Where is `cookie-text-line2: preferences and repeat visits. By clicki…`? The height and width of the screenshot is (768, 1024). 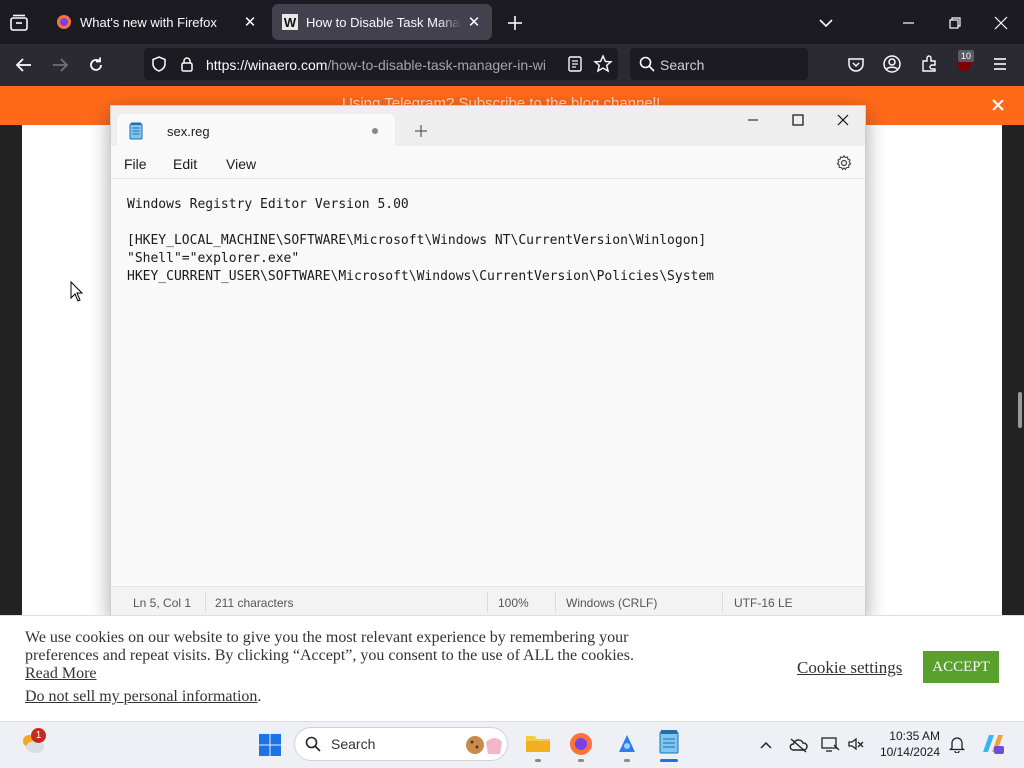 cookie-text-line2: preferences and repeat visits. By clicki… is located at coordinates (329, 655).